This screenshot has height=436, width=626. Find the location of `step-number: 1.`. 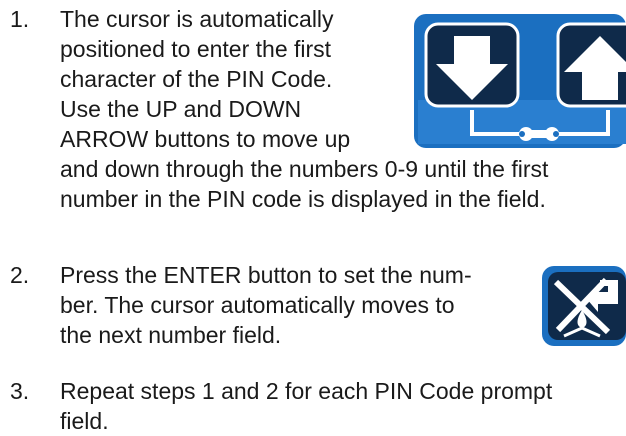

step-number: 1. is located at coordinates (20, 19).